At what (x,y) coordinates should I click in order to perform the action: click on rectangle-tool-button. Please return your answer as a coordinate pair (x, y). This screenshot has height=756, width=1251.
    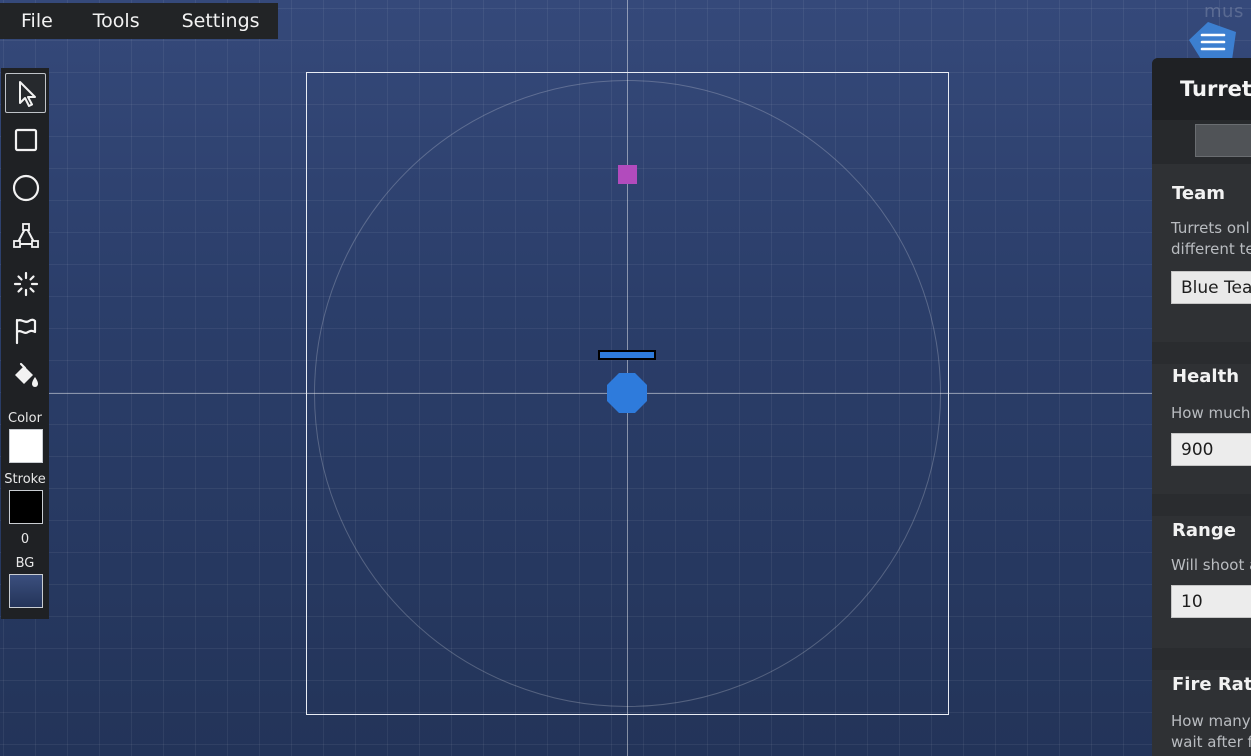
    Looking at the image, I should click on (25, 140).